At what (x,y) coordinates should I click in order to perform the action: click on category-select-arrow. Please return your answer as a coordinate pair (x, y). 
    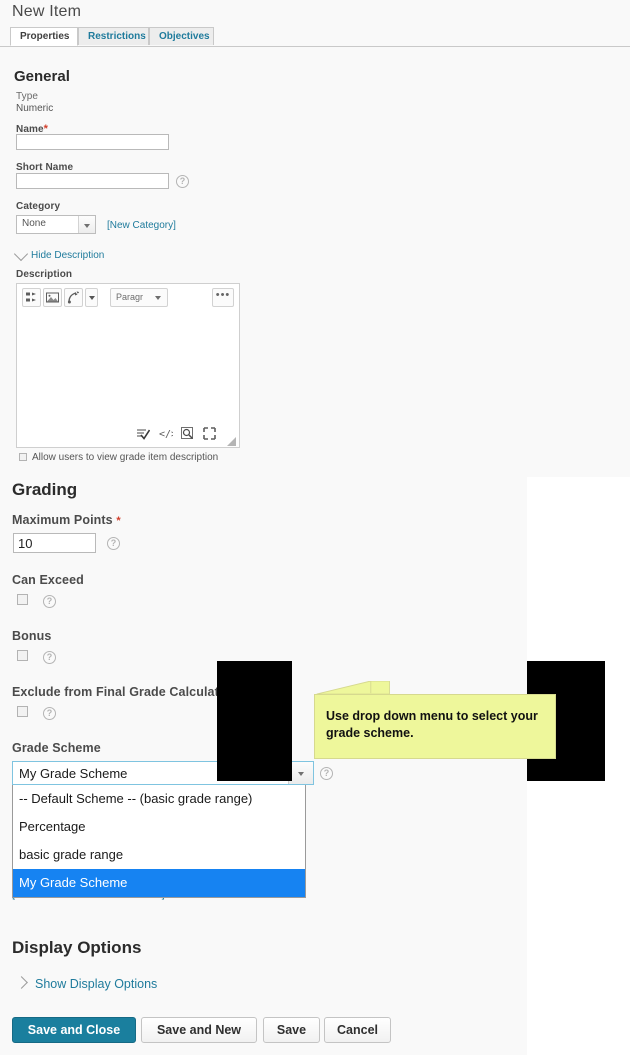
    Looking at the image, I should click on (86, 224).